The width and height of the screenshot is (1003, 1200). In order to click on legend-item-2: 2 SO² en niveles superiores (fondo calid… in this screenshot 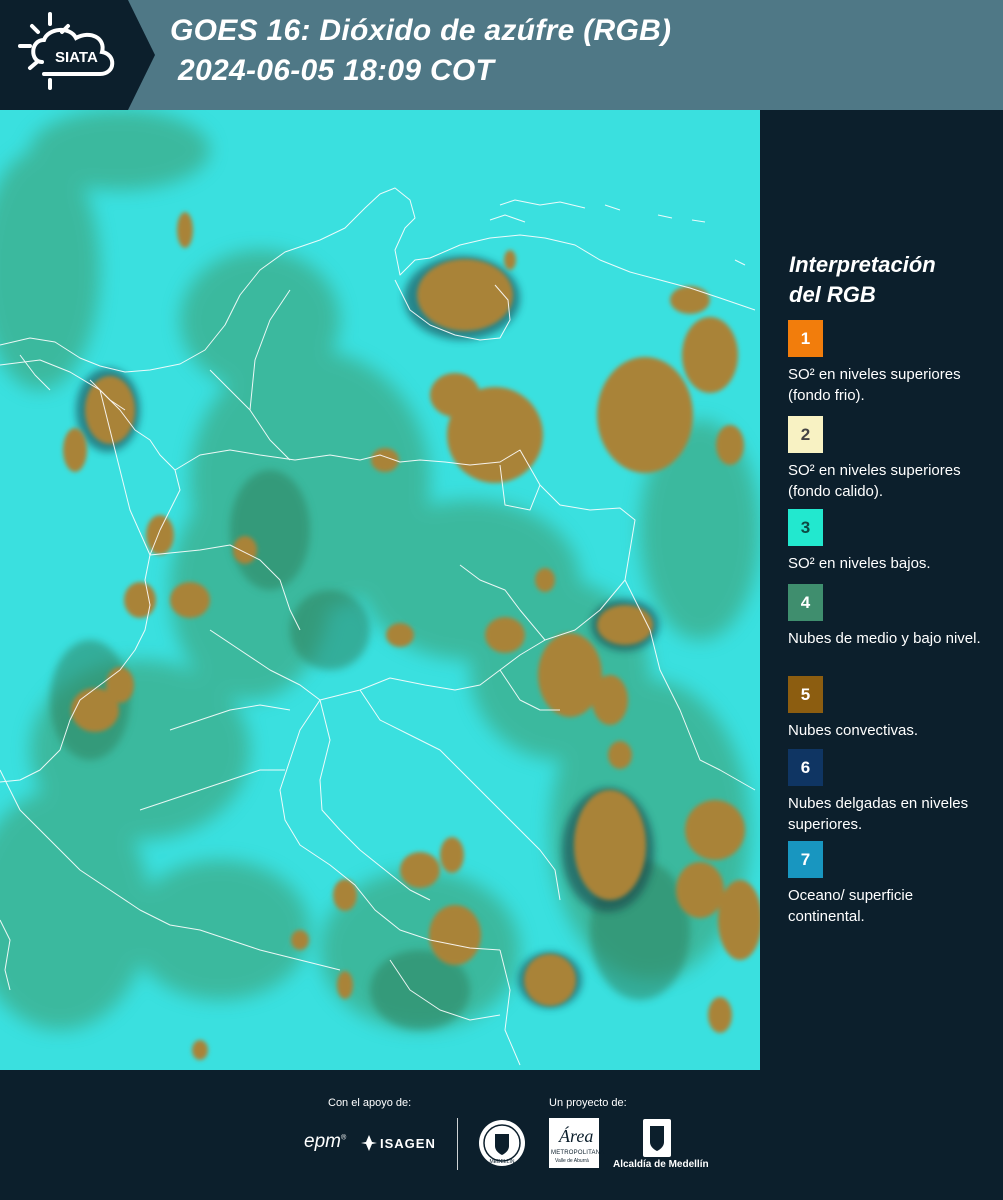, I will do `click(888, 459)`.